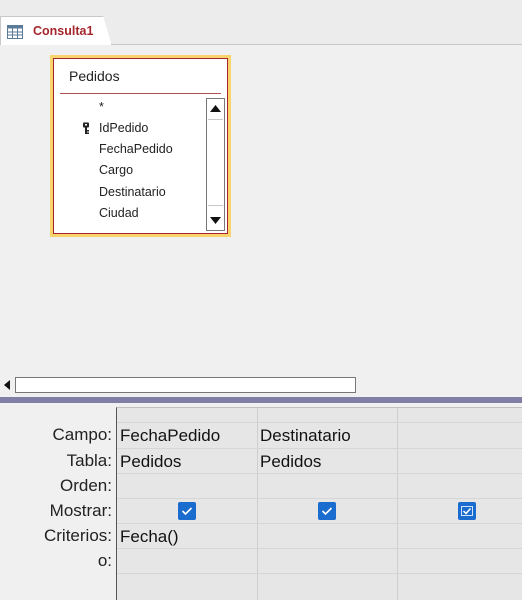 Image resolution: width=522 pixels, height=600 pixels. I want to click on tab-consulta1: Consulta1, so click(56, 31).